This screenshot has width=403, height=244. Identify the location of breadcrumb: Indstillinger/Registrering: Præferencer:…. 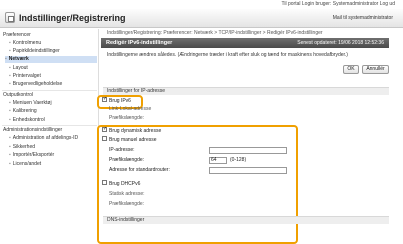
(215, 33).